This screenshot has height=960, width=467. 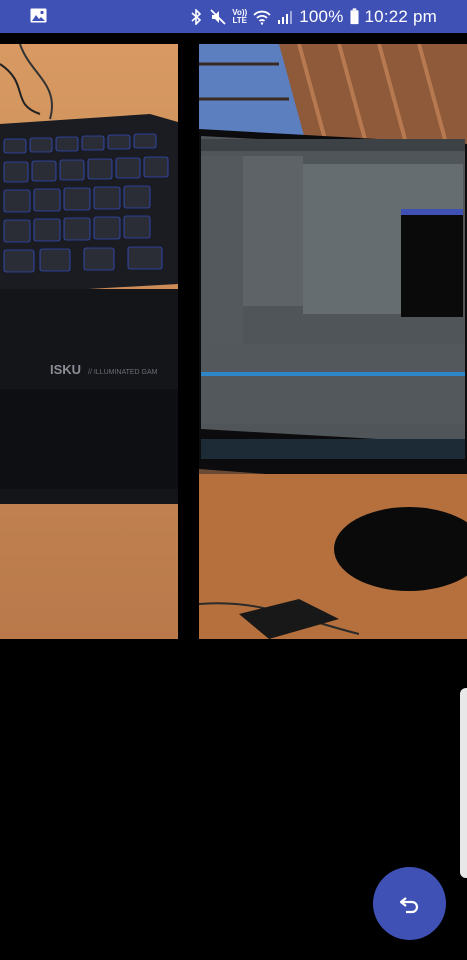 What do you see at coordinates (285, 17) in the screenshot?
I see `signal-icon` at bounding box center [285, 17].